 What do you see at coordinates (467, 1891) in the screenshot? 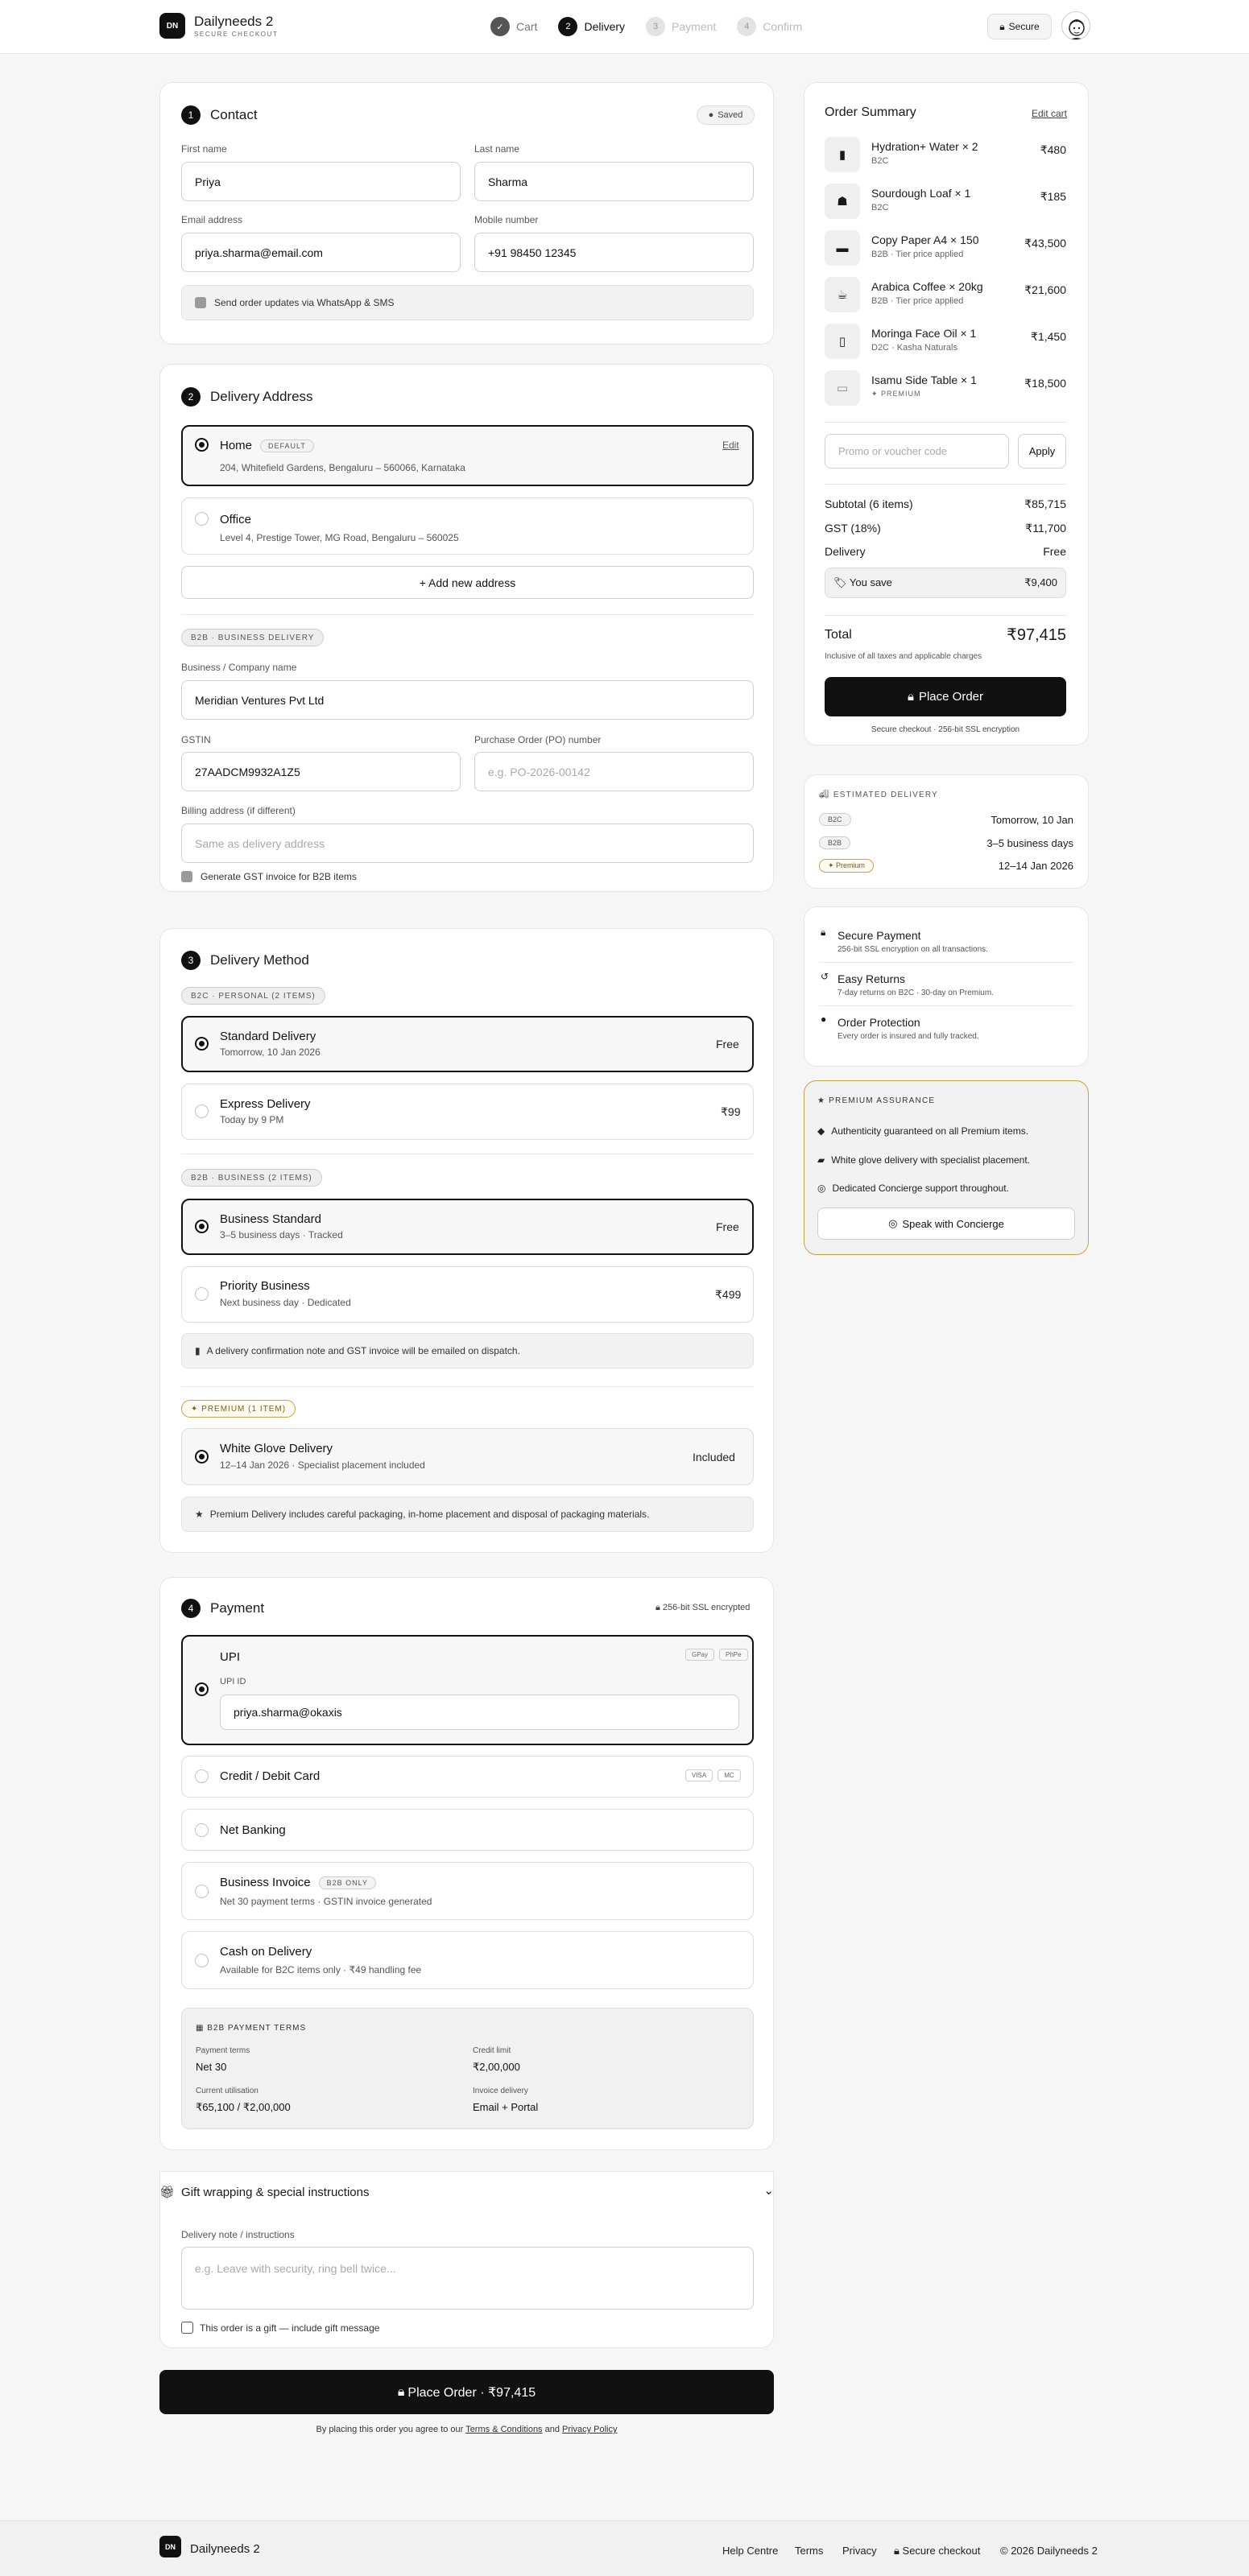
I see `business-invoice-option` at bounding box center [467, 1891].